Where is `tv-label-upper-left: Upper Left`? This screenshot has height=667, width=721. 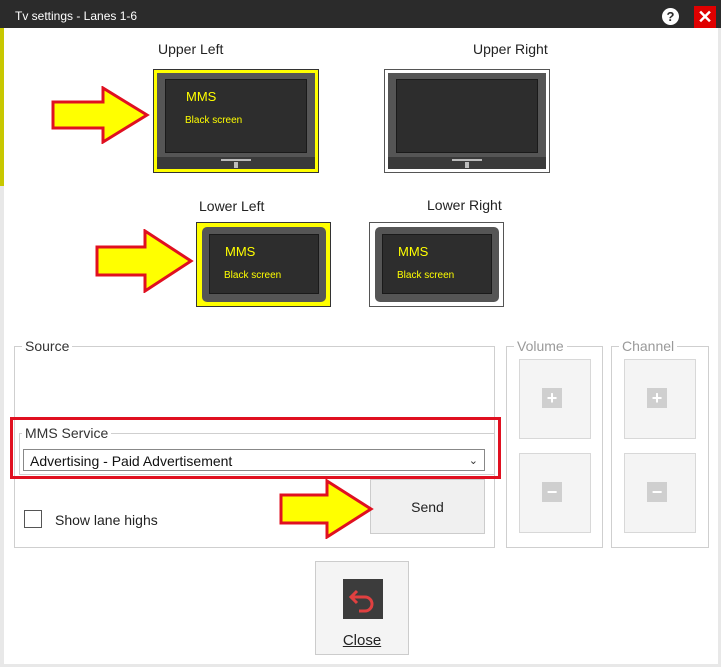 tv-label-upper-left: Upper Left is located at coordinates (191, 49).